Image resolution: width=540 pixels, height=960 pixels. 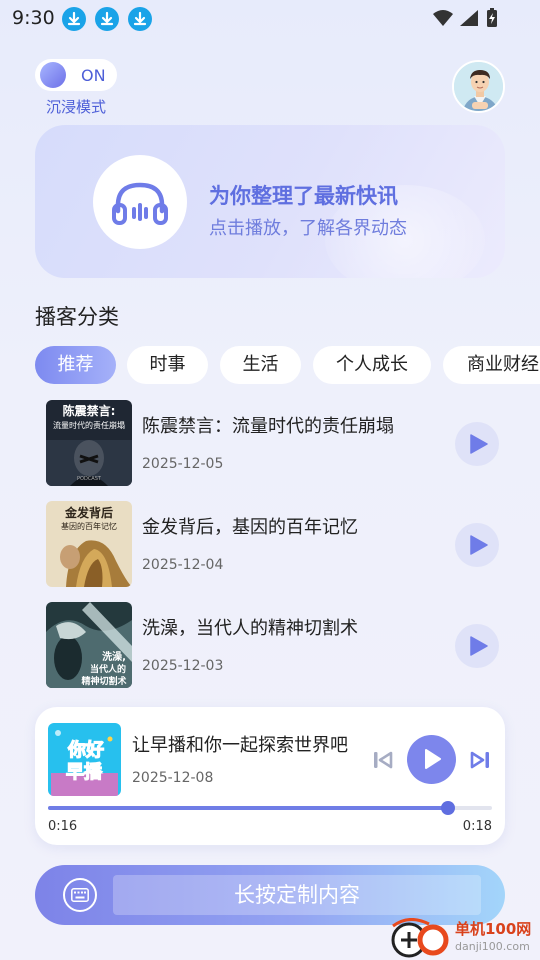 What do you see at coordinates (103, 681) in the screenshot?
I see `cover-caption: 精神切割术` at bounding box center [103, 681].